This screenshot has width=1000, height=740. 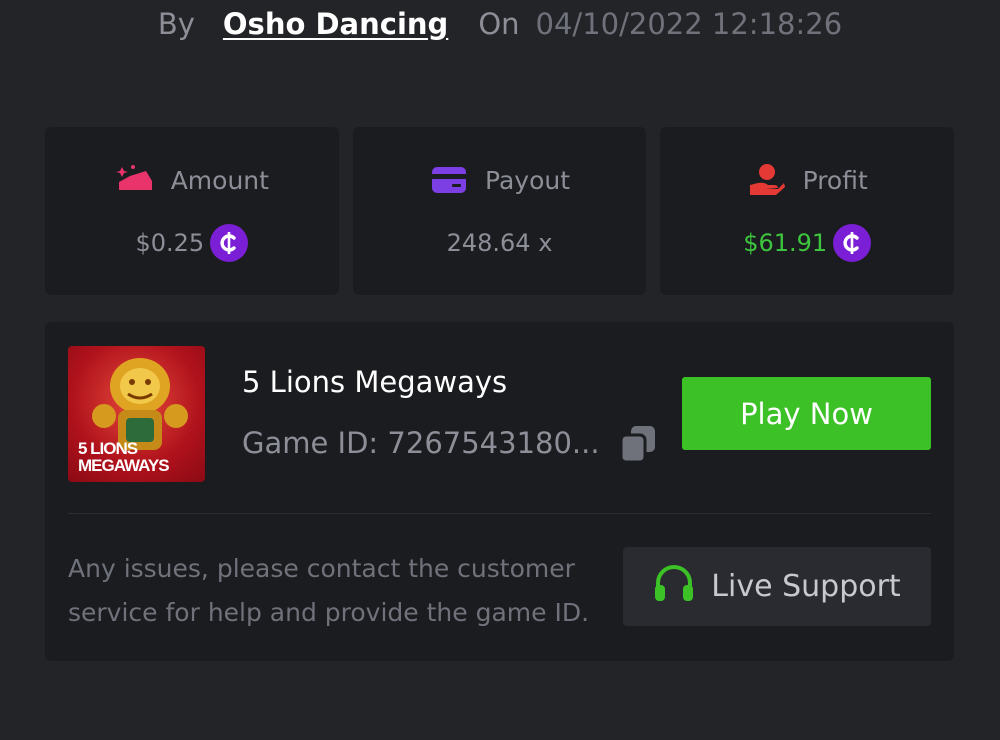 What do you see at coordinates (135, 180) in the screenshot?
I see `wallet-coins-icon` at bounding box center [135, 180].